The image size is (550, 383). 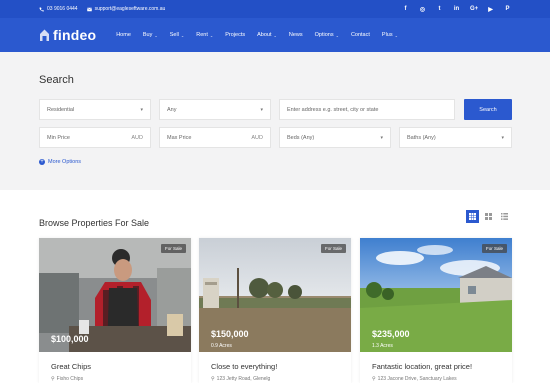 I want to click on phone-icon, so click(x=41, y=9).